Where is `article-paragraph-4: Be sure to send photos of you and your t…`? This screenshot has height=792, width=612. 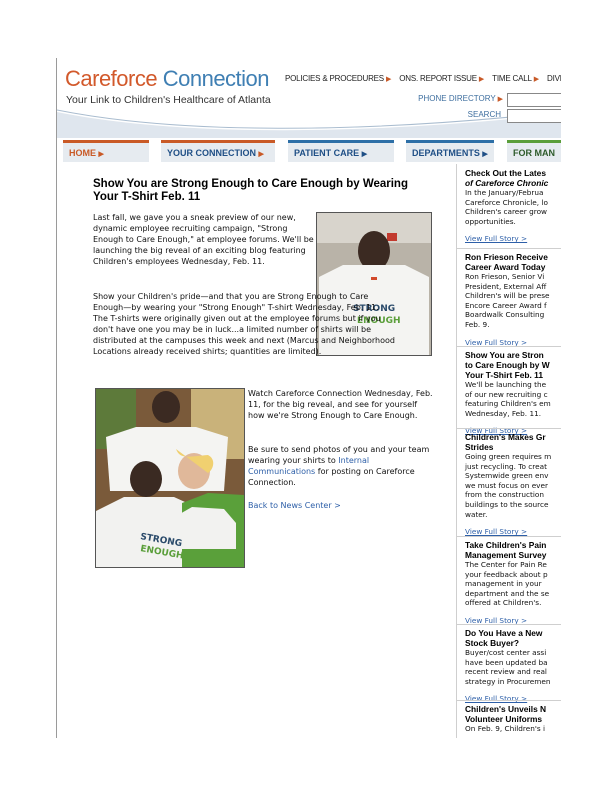 article-paragraph-4: Be sure to send photos of you and your t… is located at coordinates (340, 466).